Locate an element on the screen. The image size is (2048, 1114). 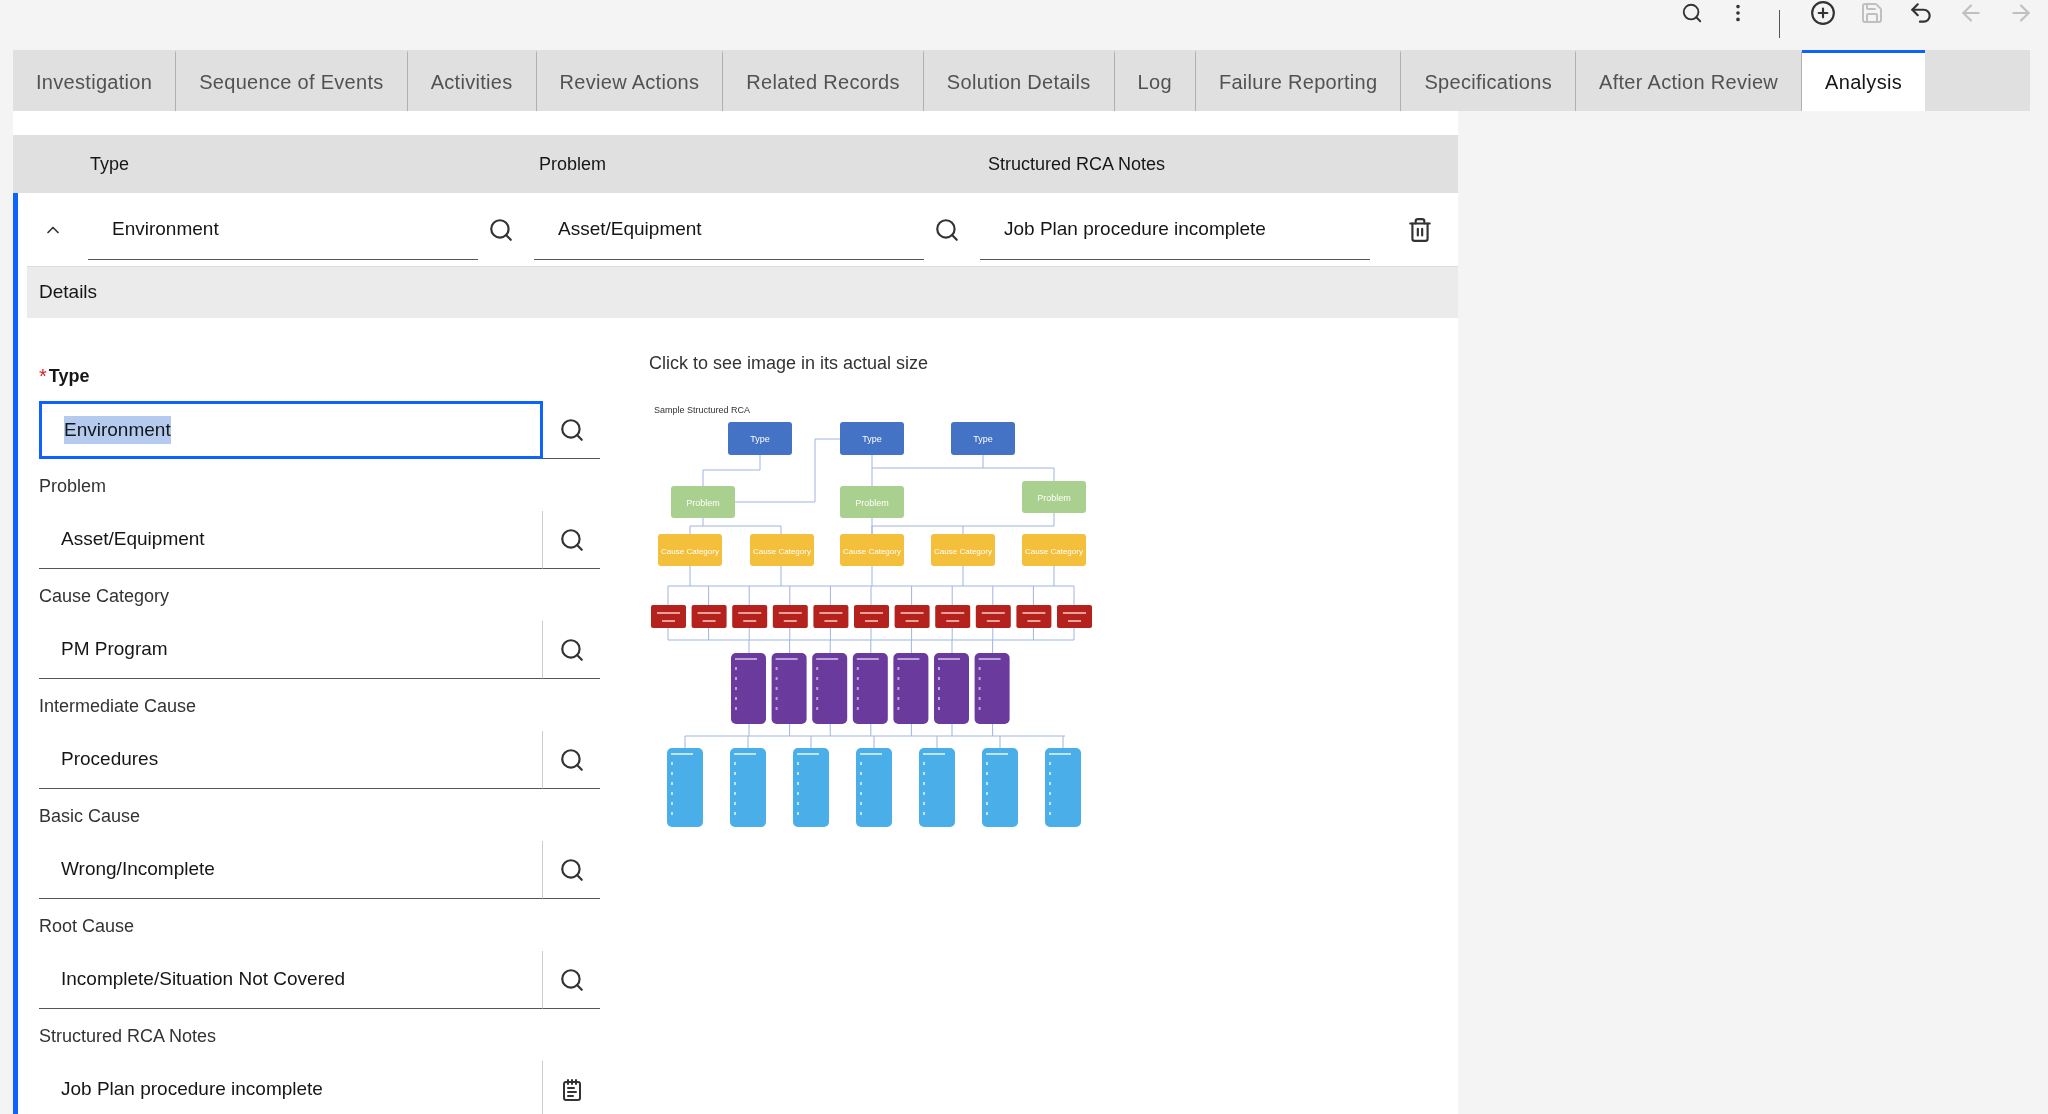
input-field: Job Plan procedure incomplete is located at coordinates (291, 1087).